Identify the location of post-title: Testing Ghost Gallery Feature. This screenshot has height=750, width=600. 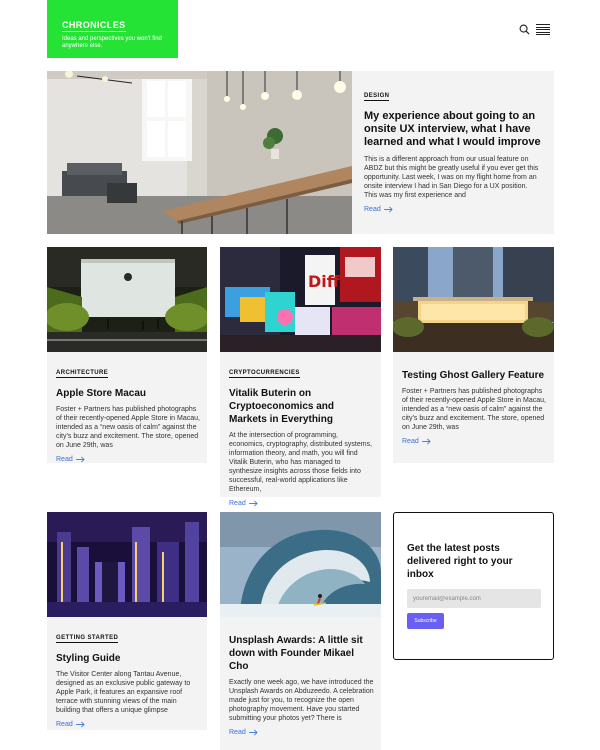
(474, 375).